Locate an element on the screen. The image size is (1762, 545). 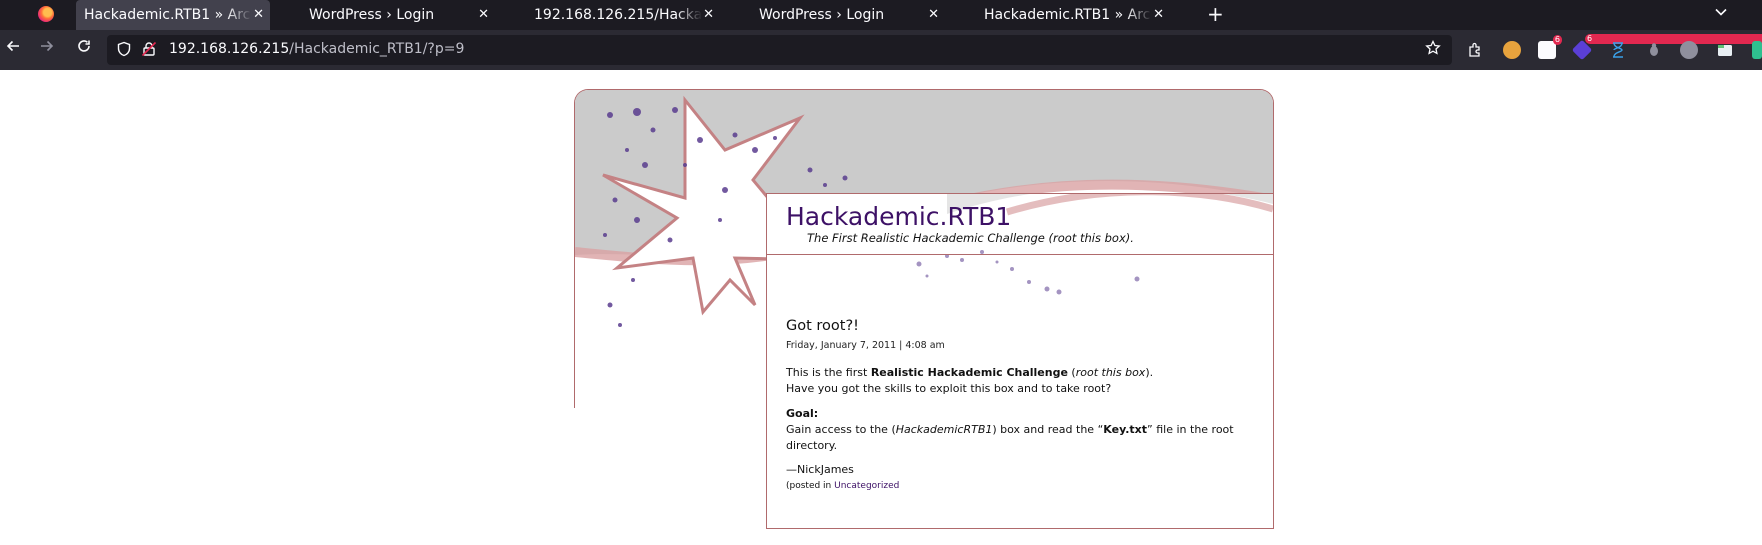
shield-icon is located at coordinates (124, 49).